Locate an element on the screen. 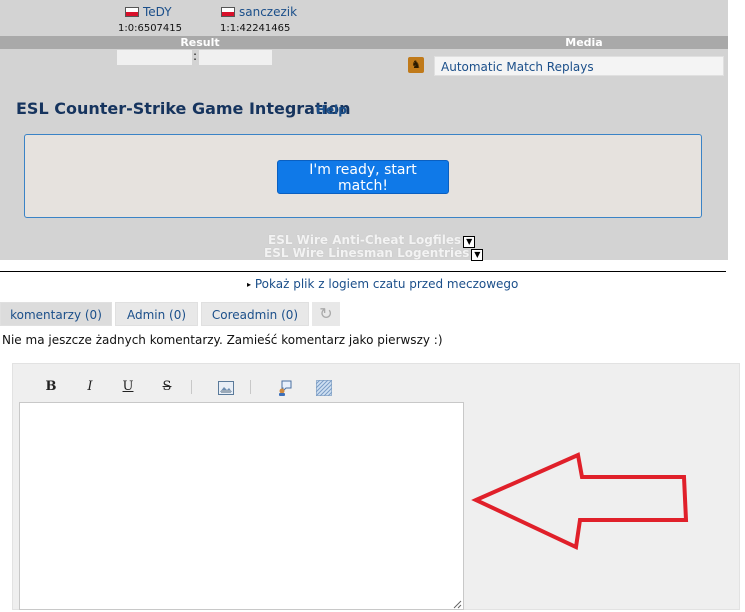  cs-game-icon: ♞ is located at coordinates (416, 65).